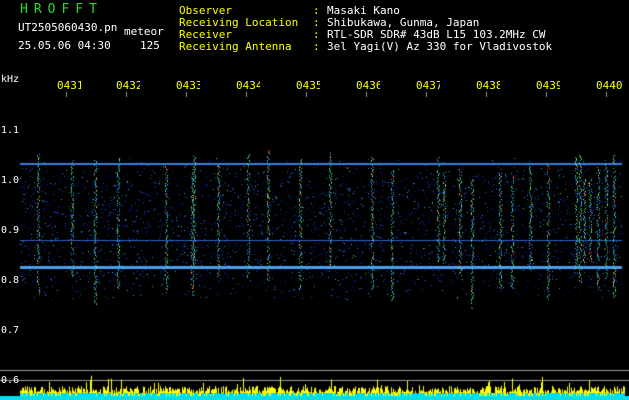  I want to click on date-time: 25.05.06 04:30, so click(64, 45).